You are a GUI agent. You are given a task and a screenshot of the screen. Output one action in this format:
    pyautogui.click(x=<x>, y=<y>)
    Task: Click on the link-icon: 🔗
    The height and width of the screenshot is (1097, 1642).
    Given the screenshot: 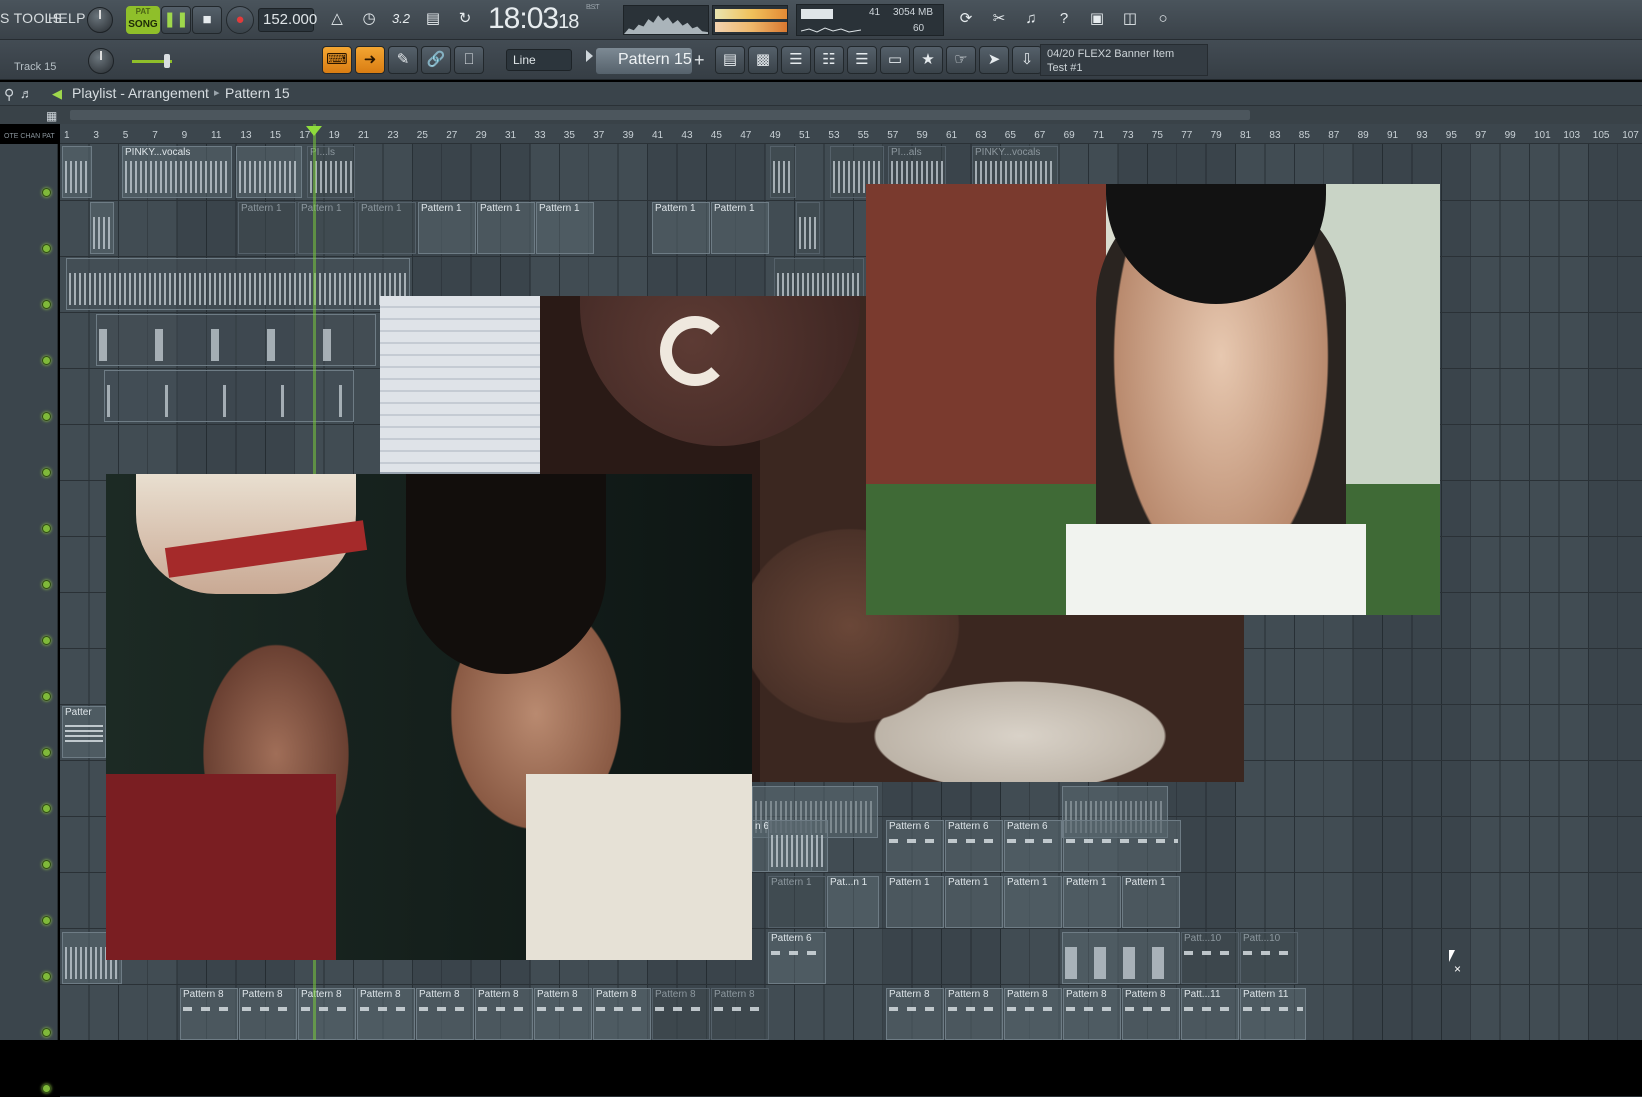 What is the action you would take?
    pyautogui.click(x=436, y=60)
    